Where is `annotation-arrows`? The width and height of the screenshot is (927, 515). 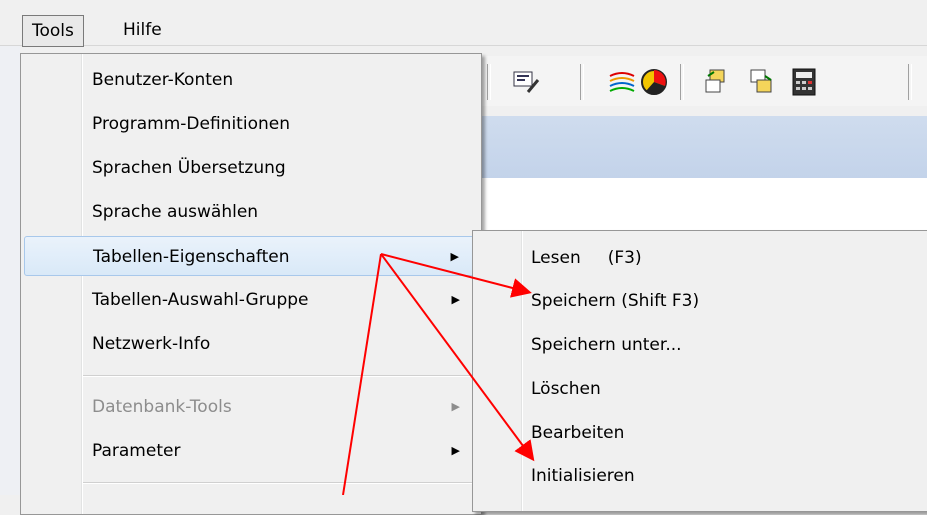
annotation-arrows is located at coordinates (438, 374).